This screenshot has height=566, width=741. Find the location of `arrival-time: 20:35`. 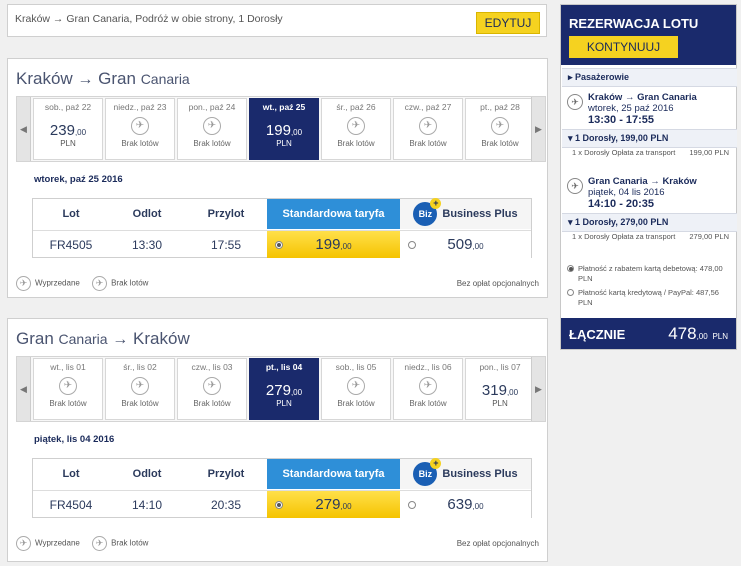

arrival-time: 20:35 is located at coordinates (226, 504).